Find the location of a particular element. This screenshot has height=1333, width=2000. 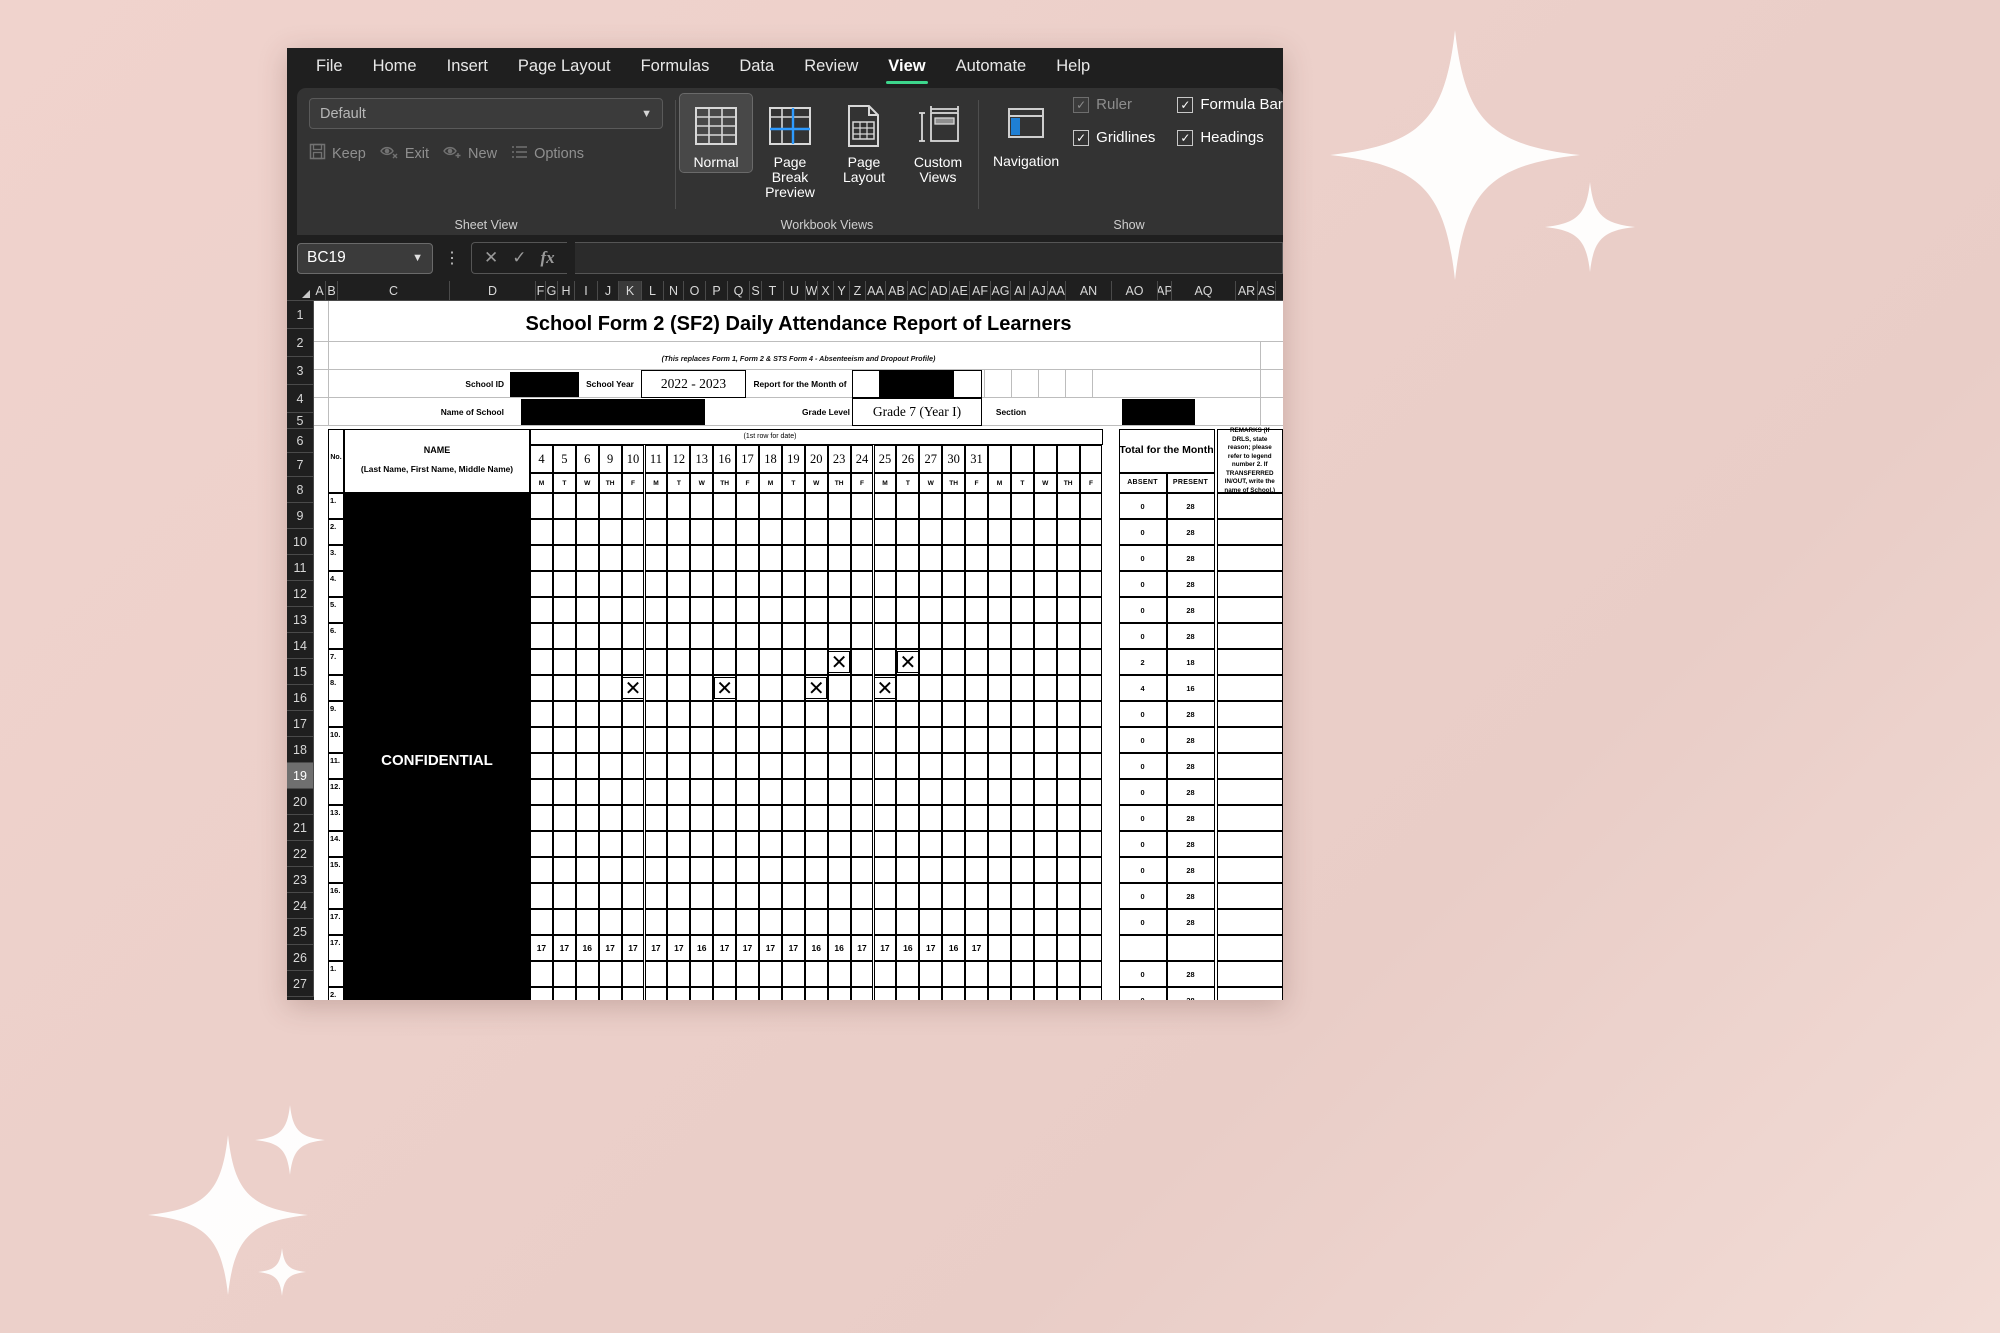

navigation-button: Navigation is located at coordinates (1026, 132).